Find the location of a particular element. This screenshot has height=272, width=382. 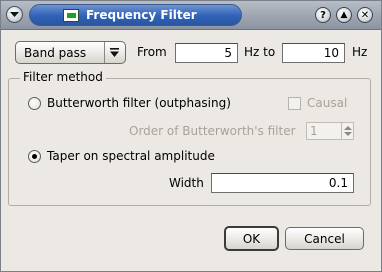

order-value: 1 is located at coordinates (314, 131).